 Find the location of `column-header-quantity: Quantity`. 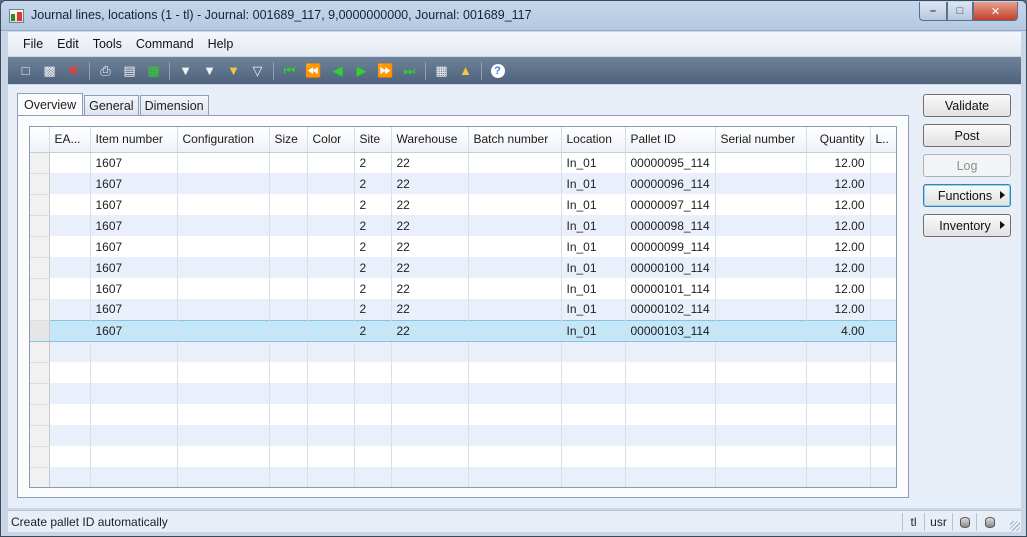

column-header-quantity: Quantity is located at coordinates (838, 140).